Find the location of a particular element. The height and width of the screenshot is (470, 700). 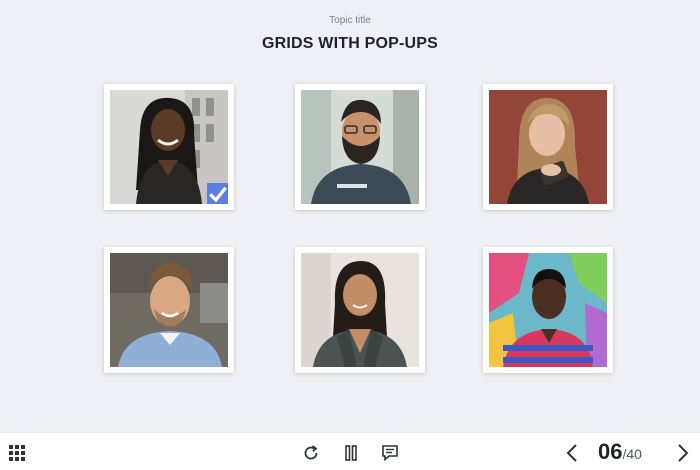

notes-icon is located at coordinates (390, 453).